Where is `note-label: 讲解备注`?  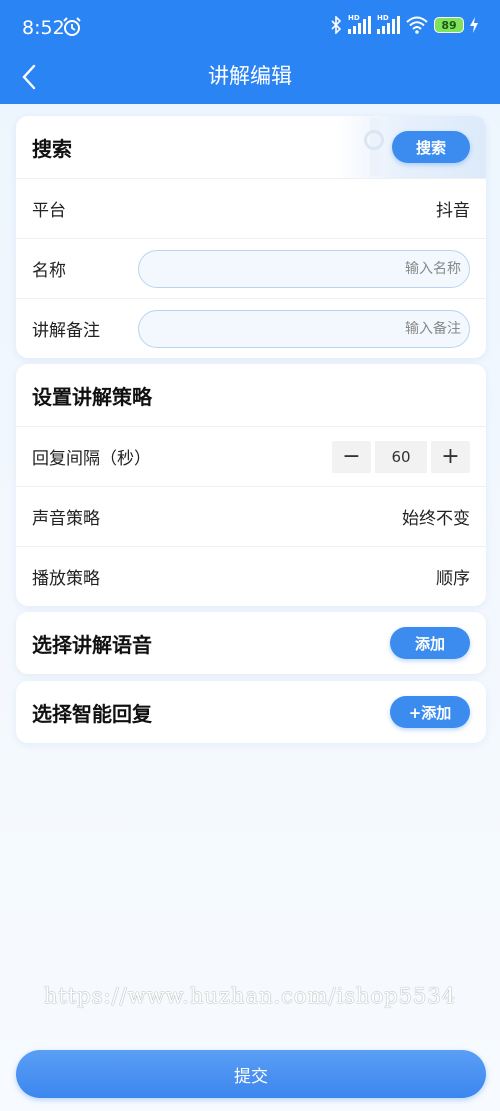 note-label: 讲解备注 is located at coordinates (66, 331).